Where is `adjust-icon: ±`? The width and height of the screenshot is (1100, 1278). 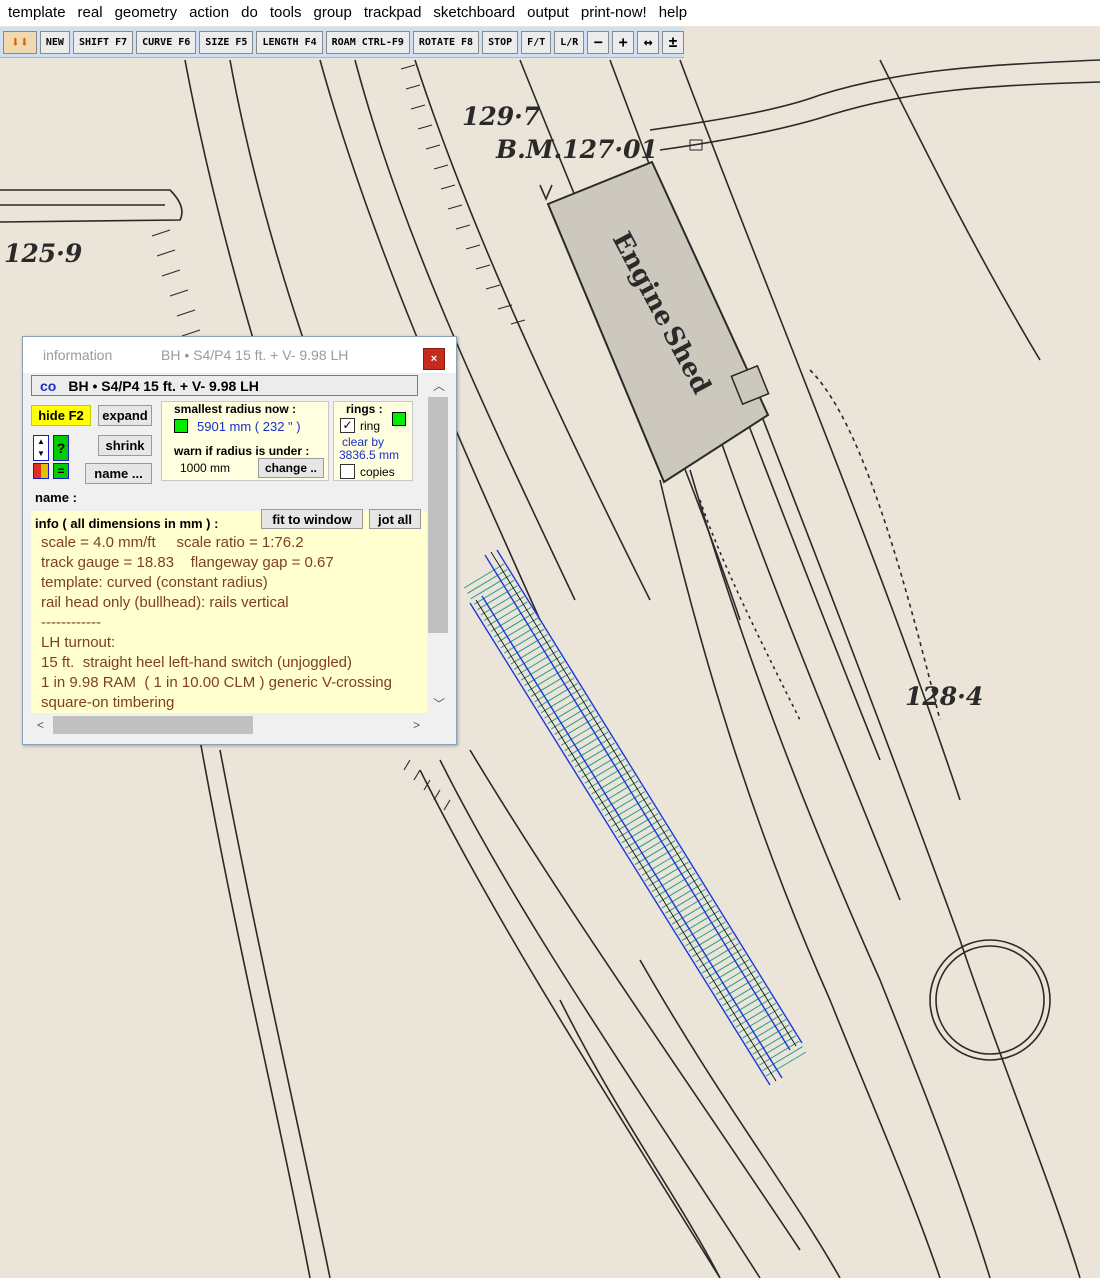 adjust-icon: ± is located at coordinates (673, 42).